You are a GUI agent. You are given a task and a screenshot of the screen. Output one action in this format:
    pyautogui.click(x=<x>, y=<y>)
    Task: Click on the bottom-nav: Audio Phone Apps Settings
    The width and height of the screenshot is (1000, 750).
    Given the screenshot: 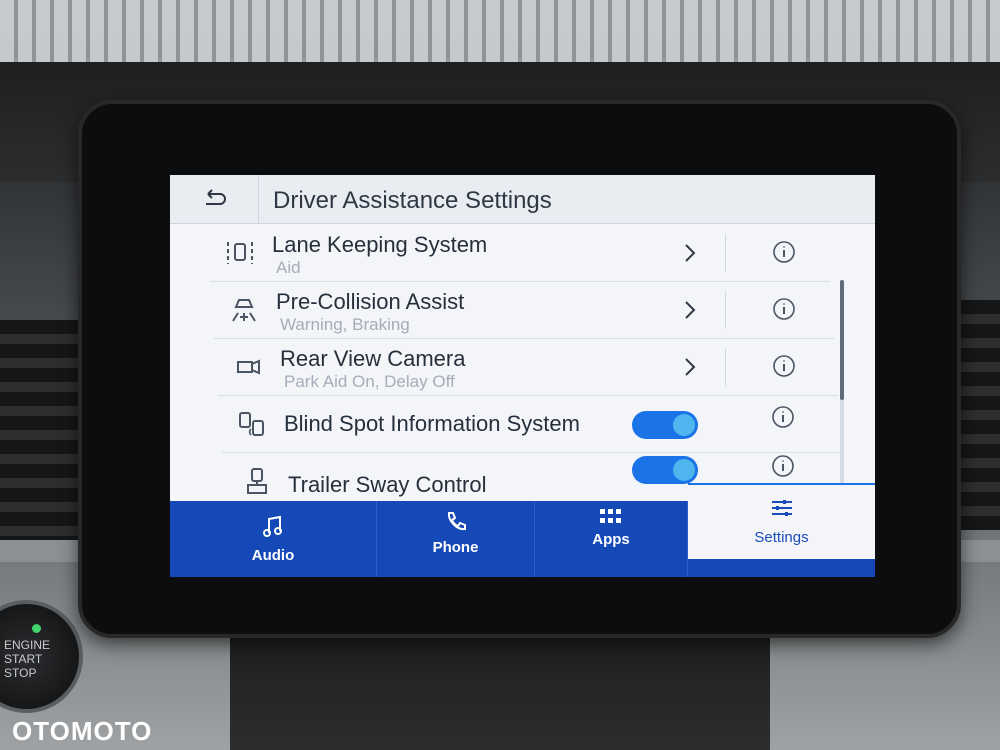 What is the action you would take?
    pyautogui.click(x=522, y=530)
    